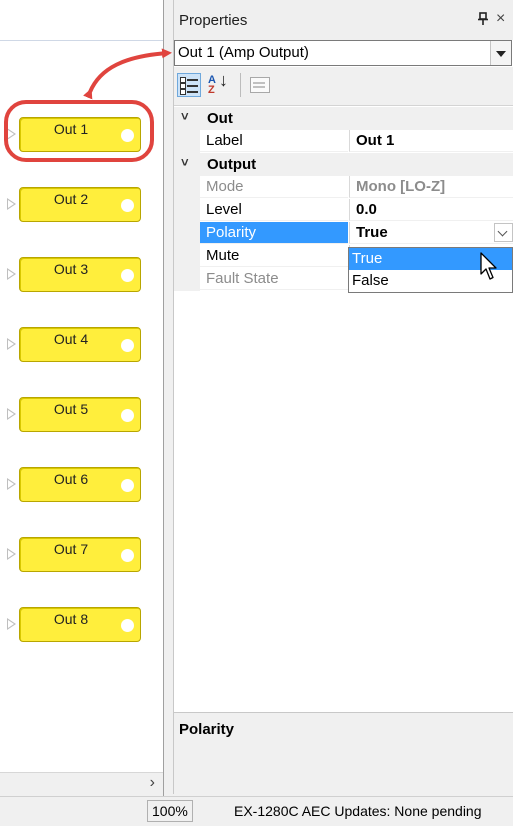 The width and height of the screenshot is (513, 826). What do you see at coordinates (274, 279) in the screenshot?
I see `property-name: Fault State` at bounding box center [274, 279].